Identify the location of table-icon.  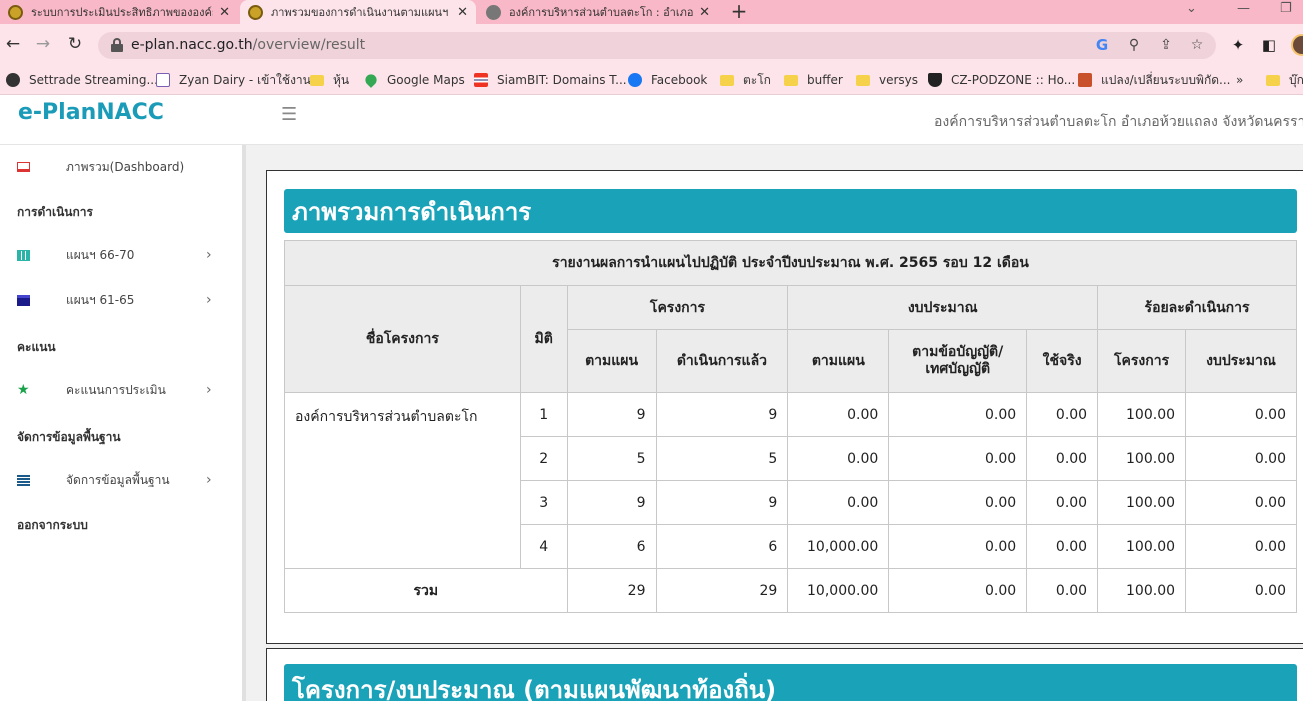
(23, 255).